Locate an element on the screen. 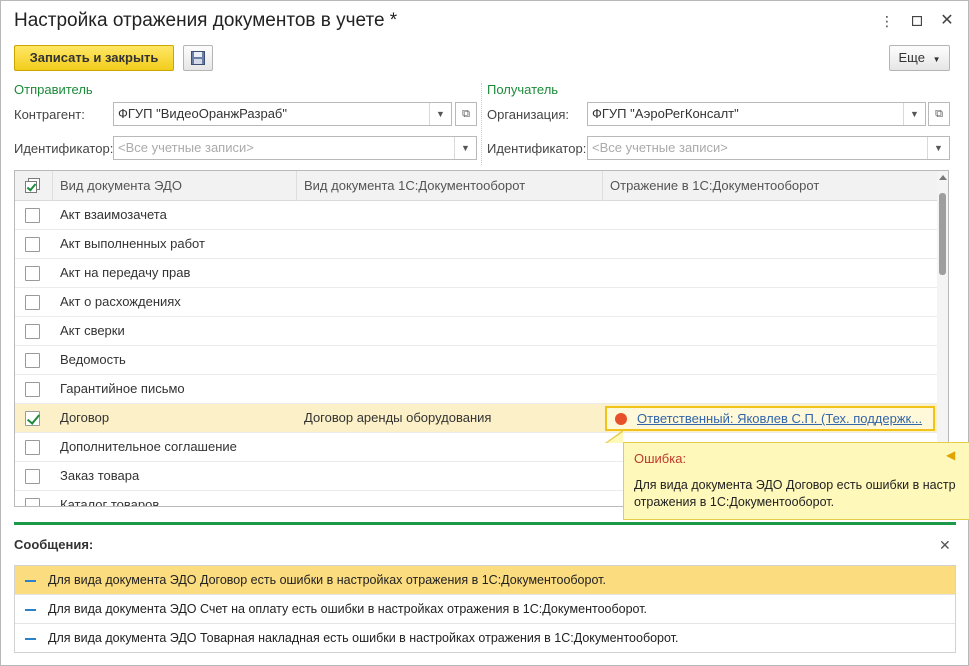  table-row: Акт выполненных работ is located at coordinates (476, 244).